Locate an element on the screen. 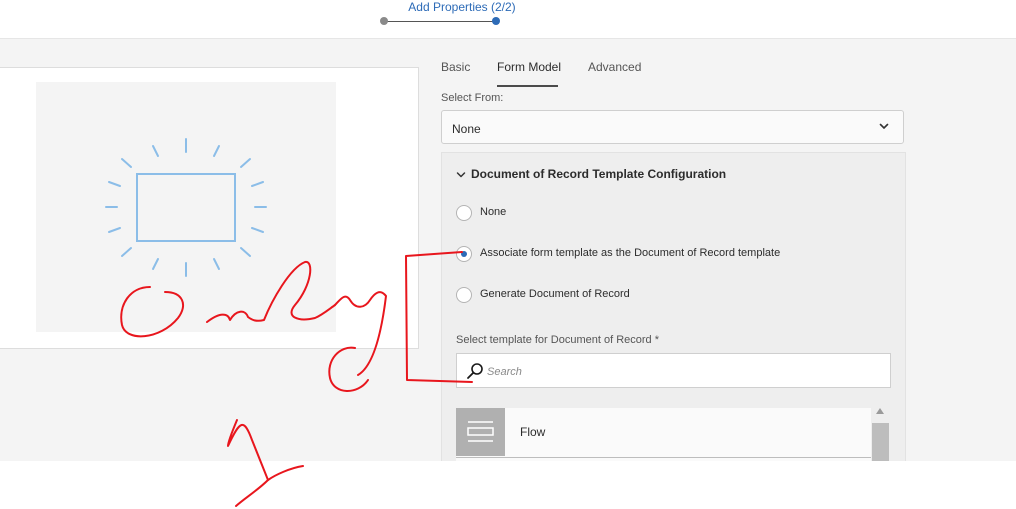  form-thumbnail-icon is located at coordinates (186, 207).